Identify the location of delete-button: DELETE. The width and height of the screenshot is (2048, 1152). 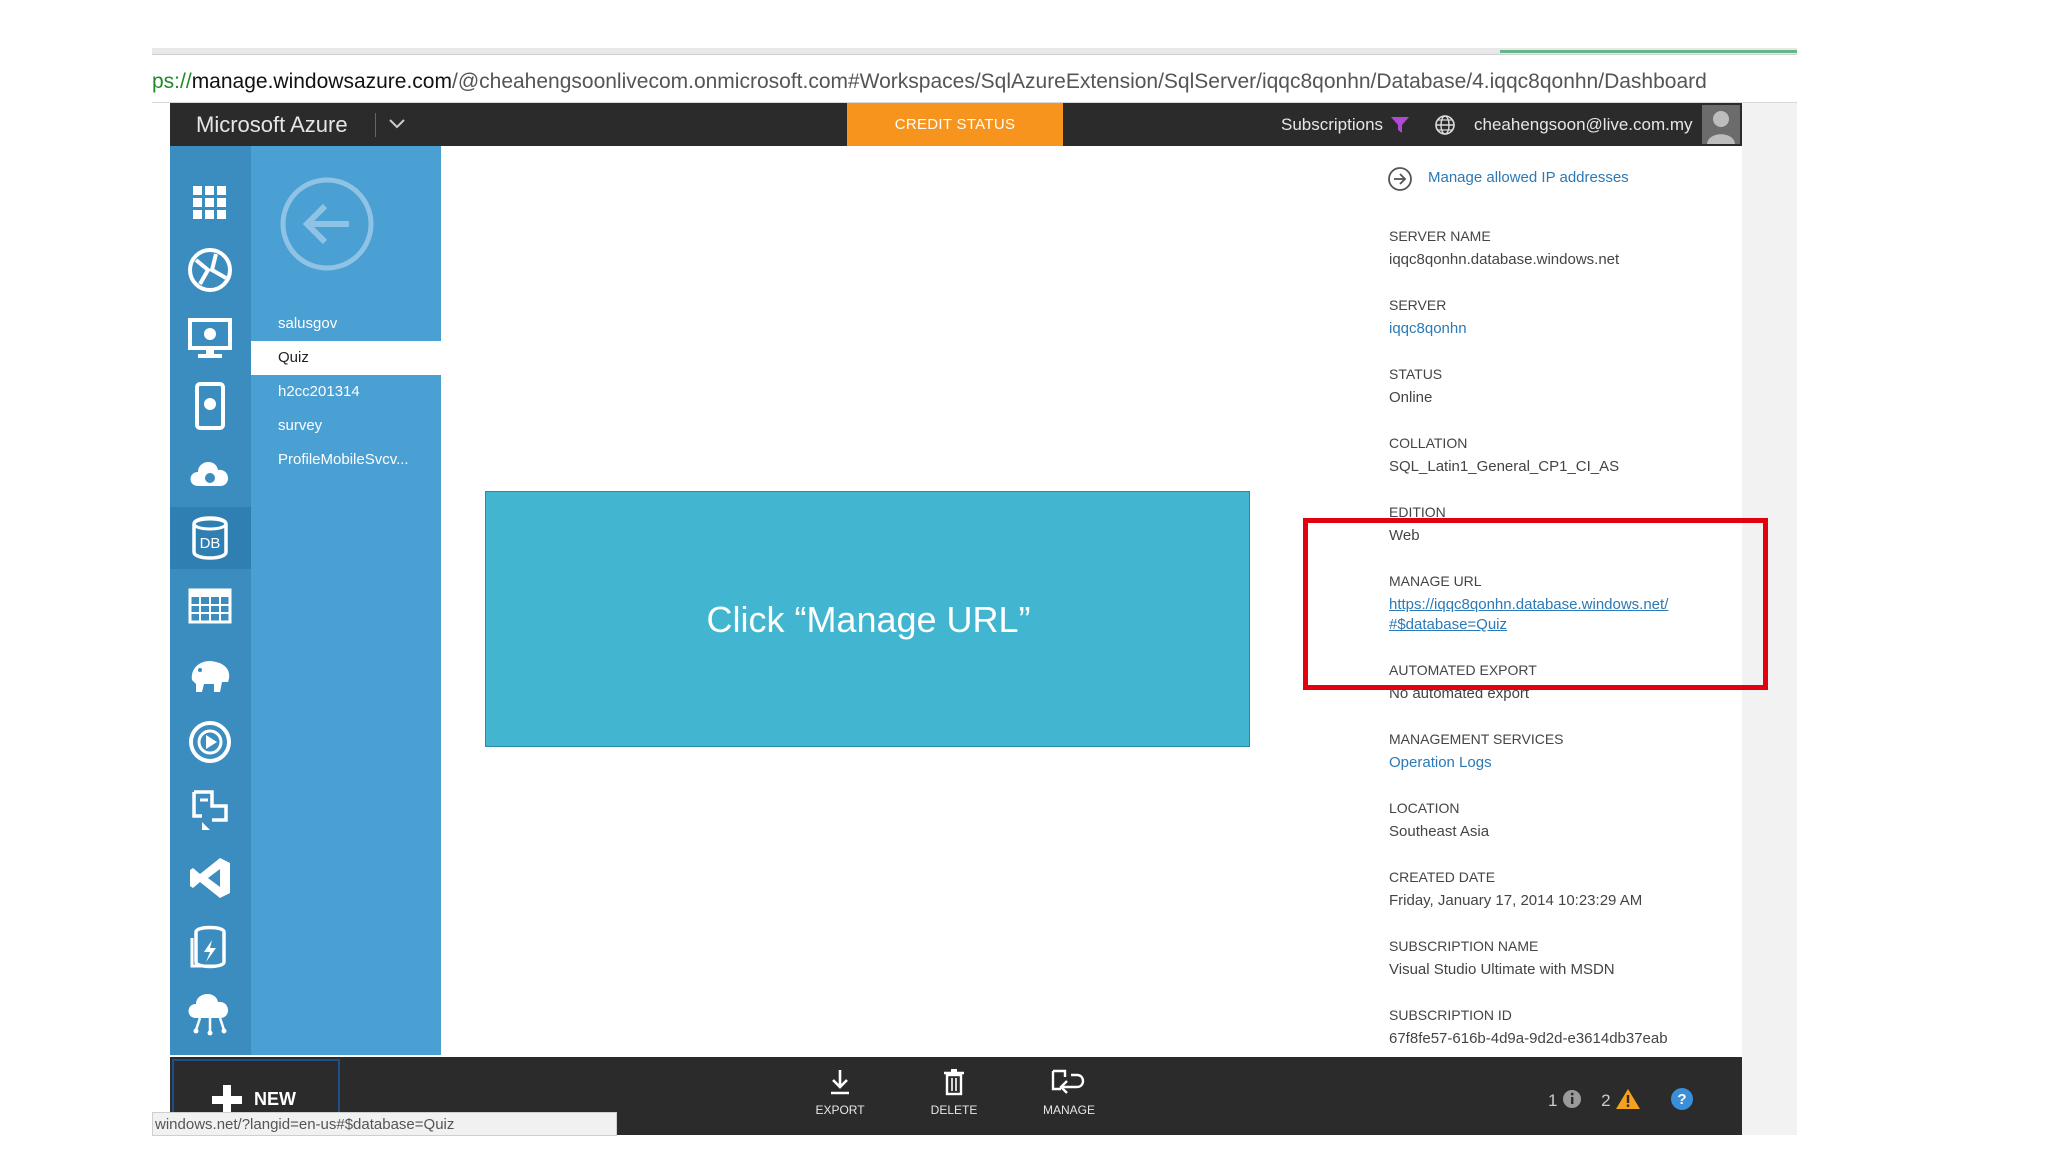
(954, 1092).